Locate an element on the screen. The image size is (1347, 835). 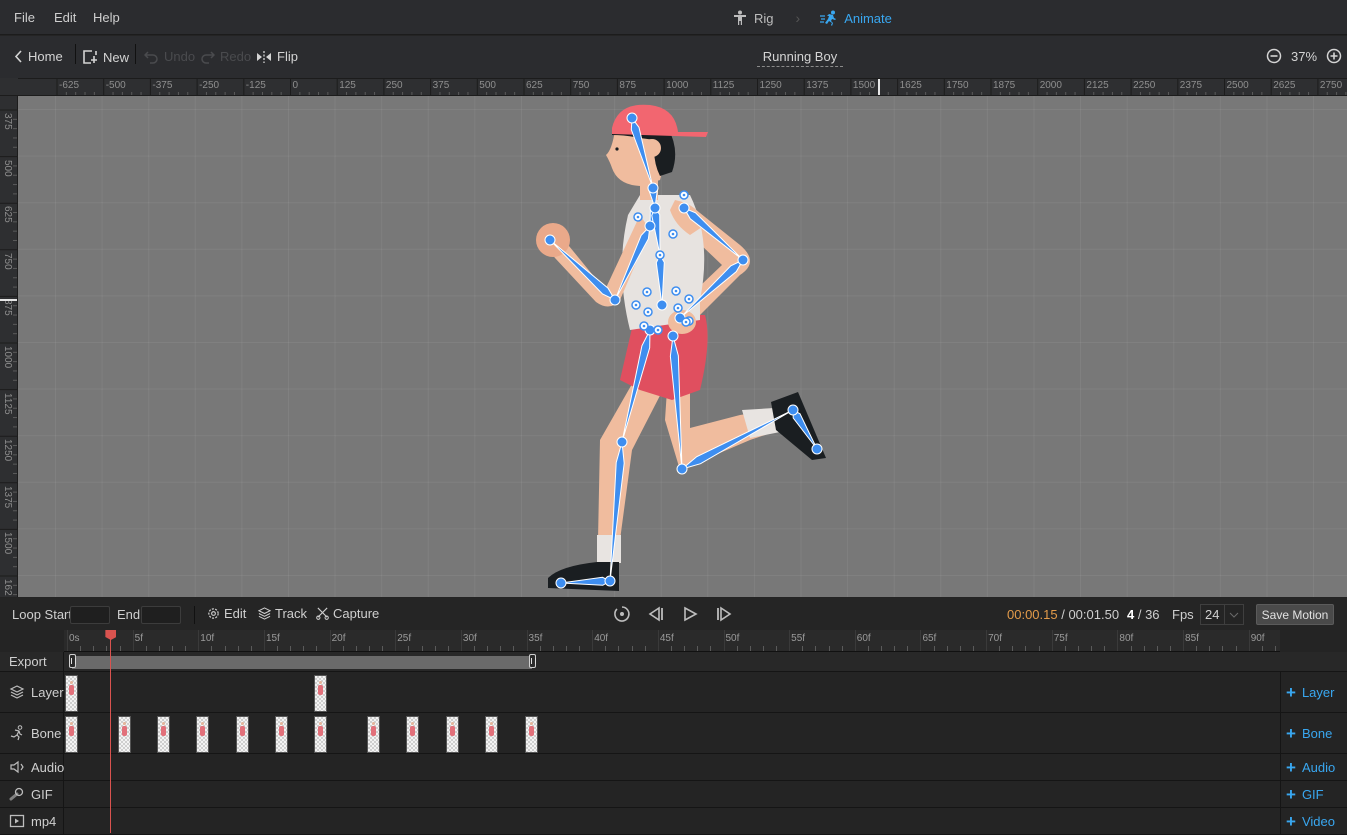
edit-button: Edit is located at coordinates (226, 613).